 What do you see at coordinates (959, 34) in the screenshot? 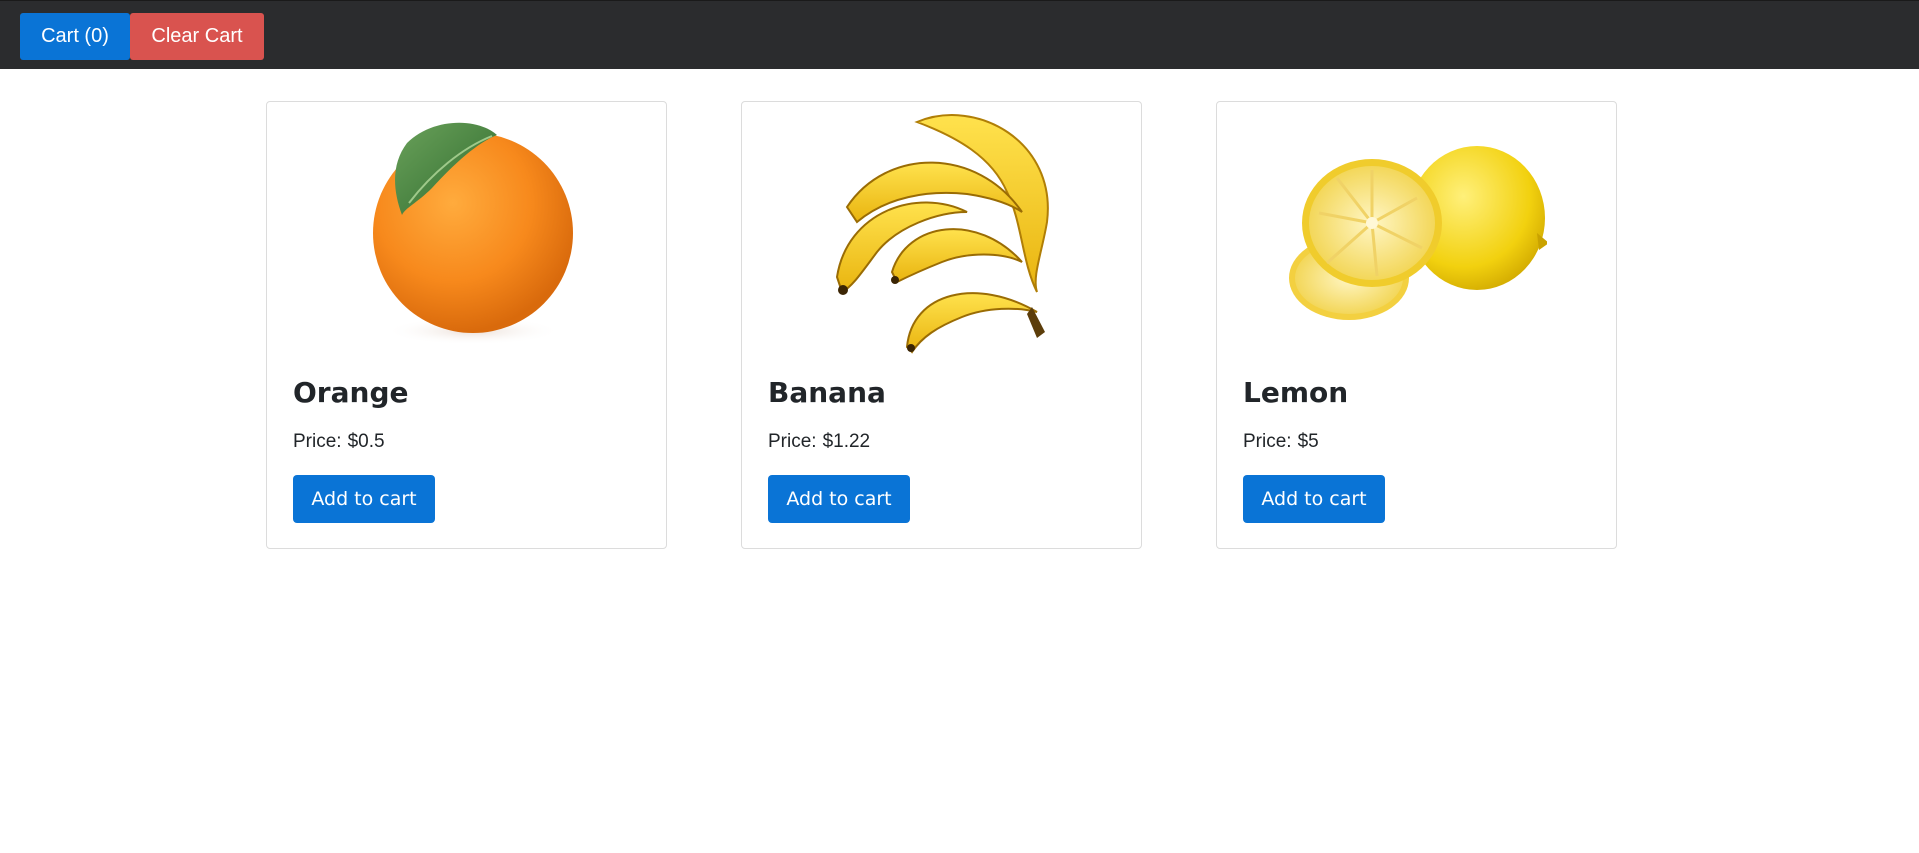
I see `top-navbar: Cart (0) Clear Cart` at bounding box center [959, 34].